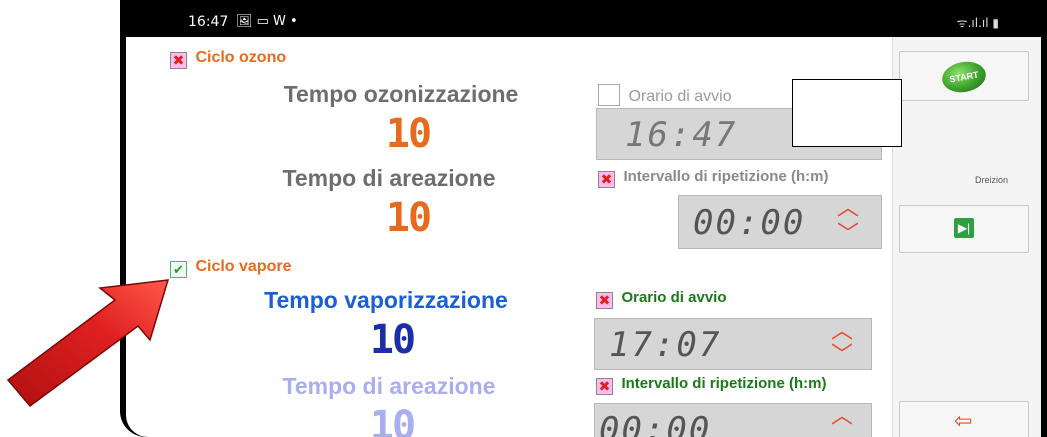 This screenshot has height=437, width=1047. Describe the element at coordinates (977, 23) in the screenshot. I see `status-icons-right: ᯤ.ıl.ıl ▮` at that location.